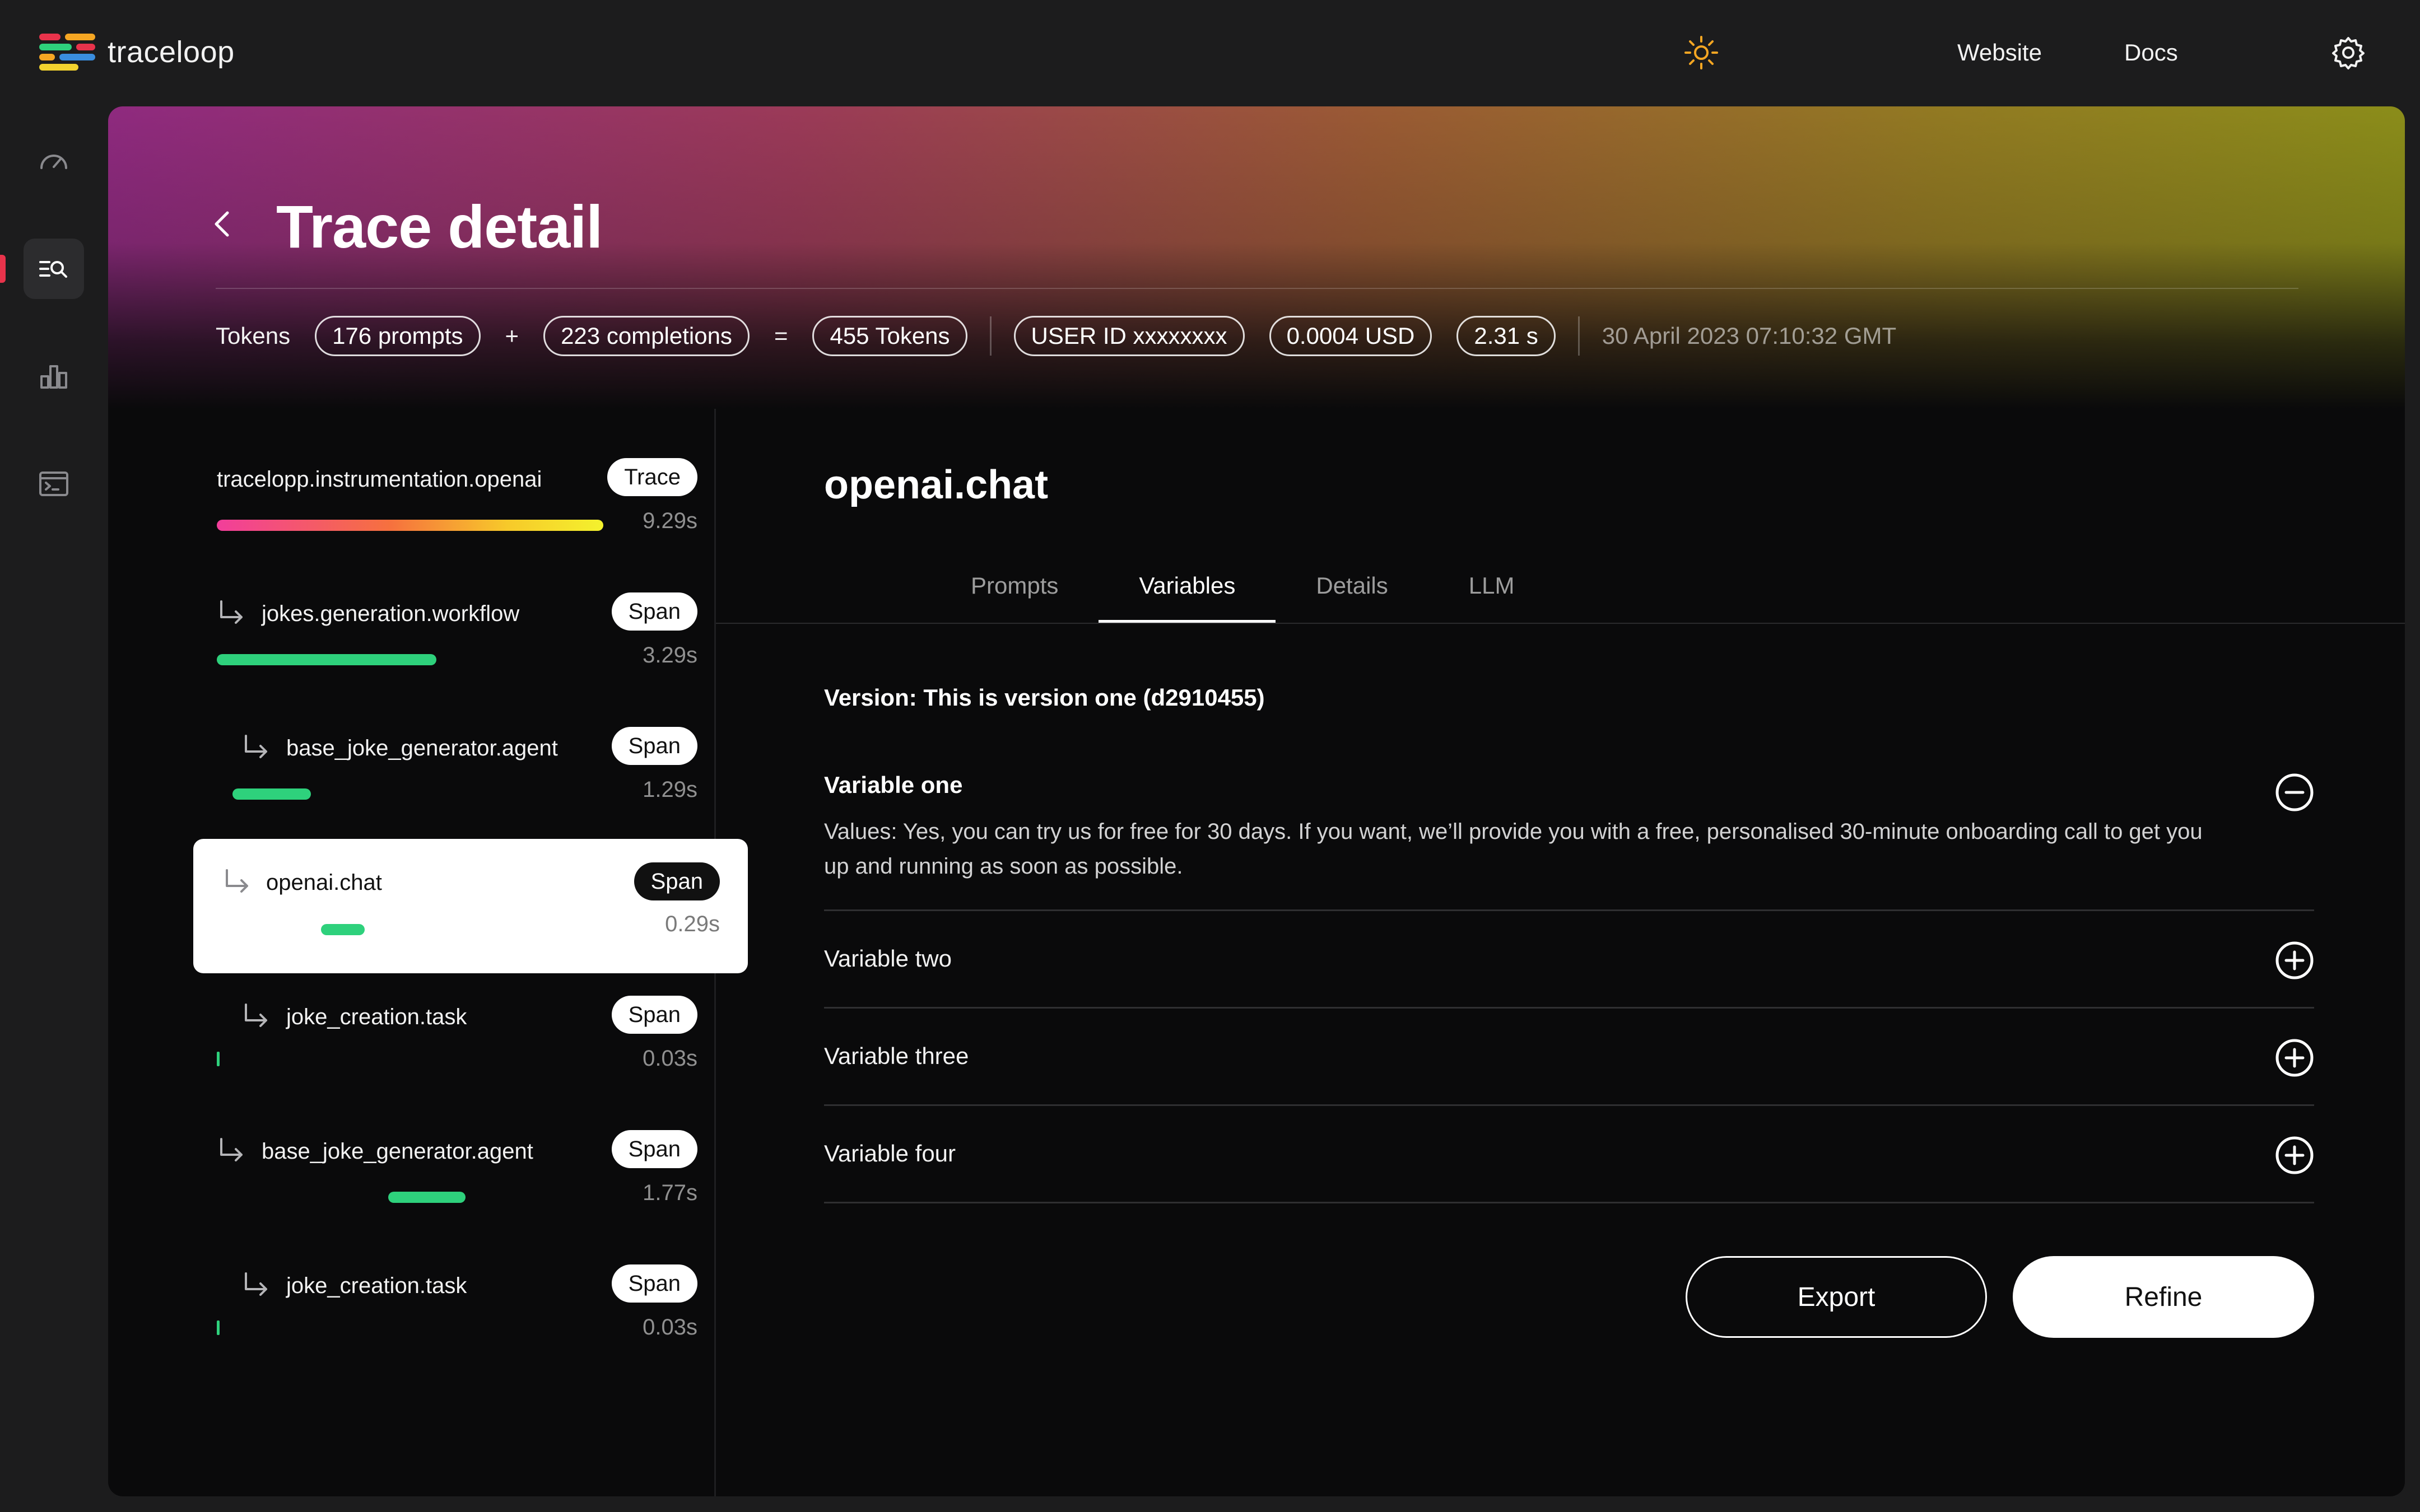 This screenshot has height=1512, width=2420. What do you see at coordinates (1015, 586) in the screenshot?
I see `tab-prompts: Prompts` at bounding box center [1015, 586].